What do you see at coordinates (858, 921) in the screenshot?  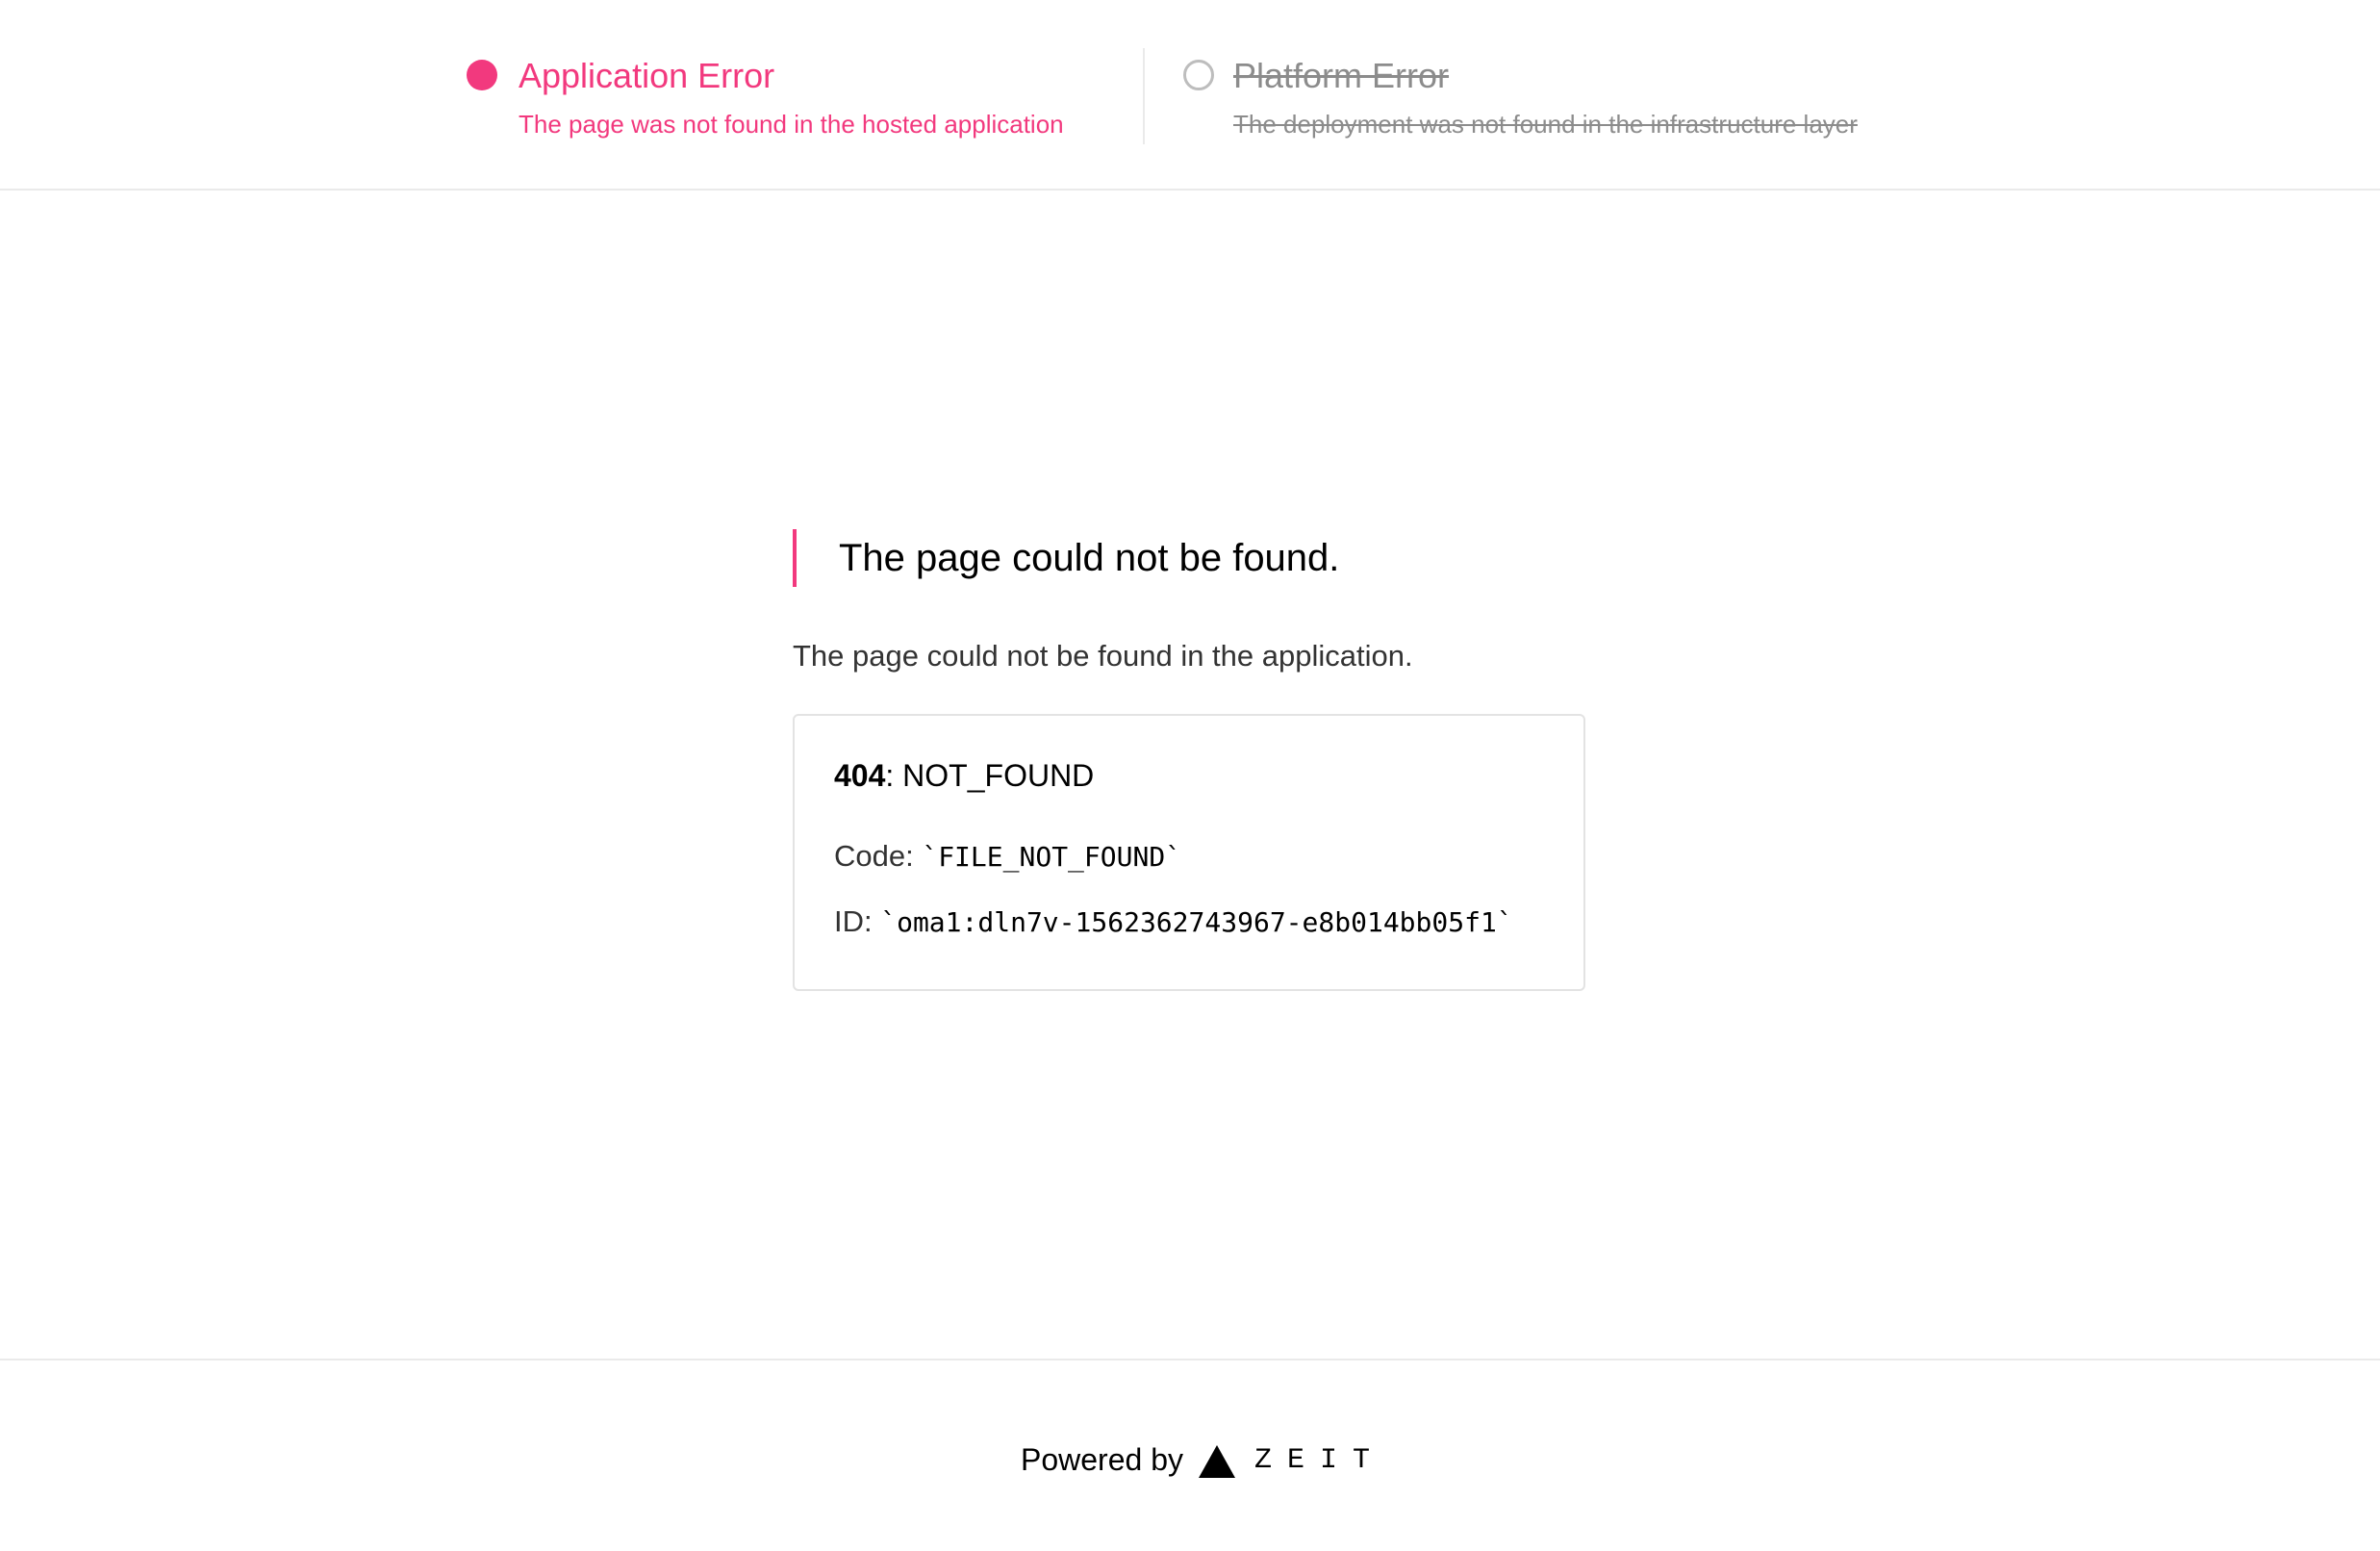 I see `error-id-label: ID:` at bounding box center [858, 921].